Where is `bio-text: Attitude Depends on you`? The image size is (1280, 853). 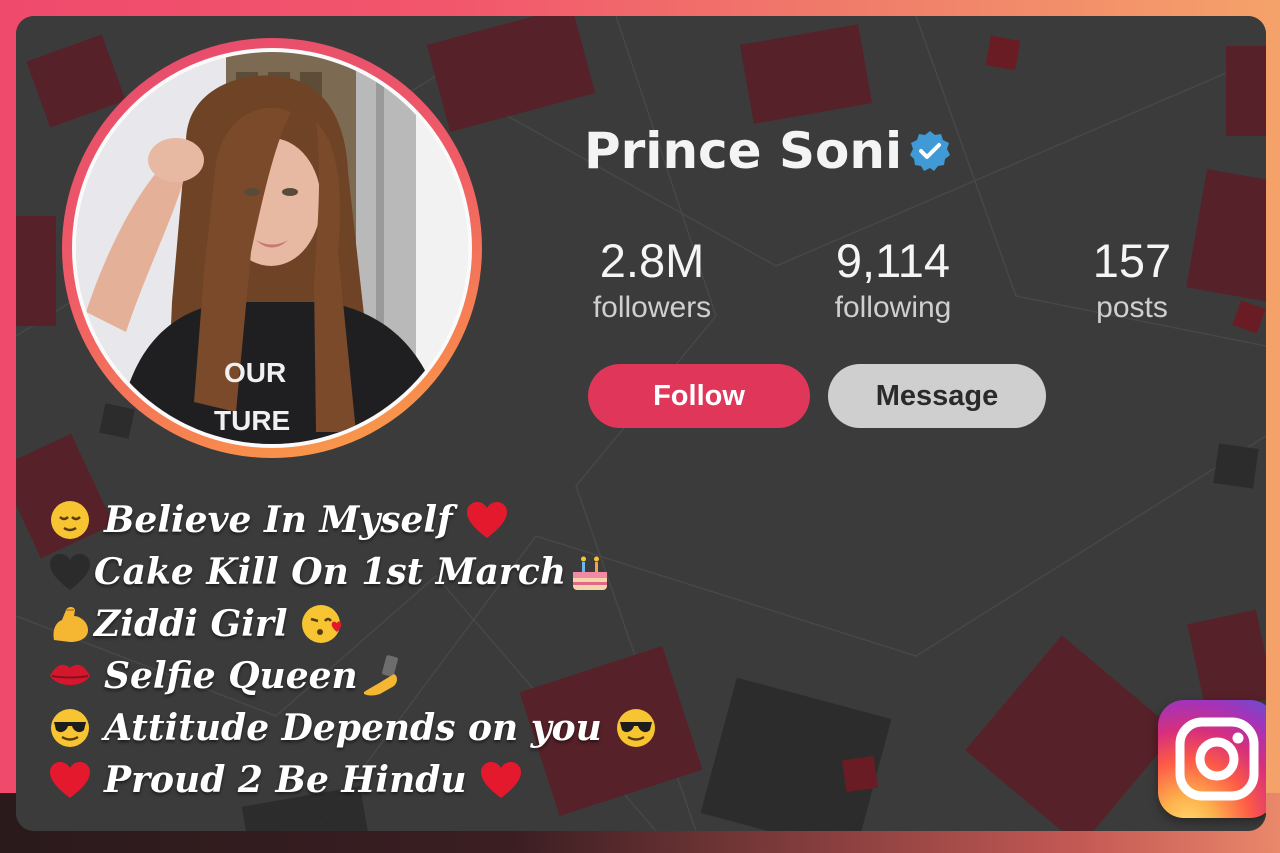 bio-text: Attitude Depends on you is located at coordinates (353, 728).